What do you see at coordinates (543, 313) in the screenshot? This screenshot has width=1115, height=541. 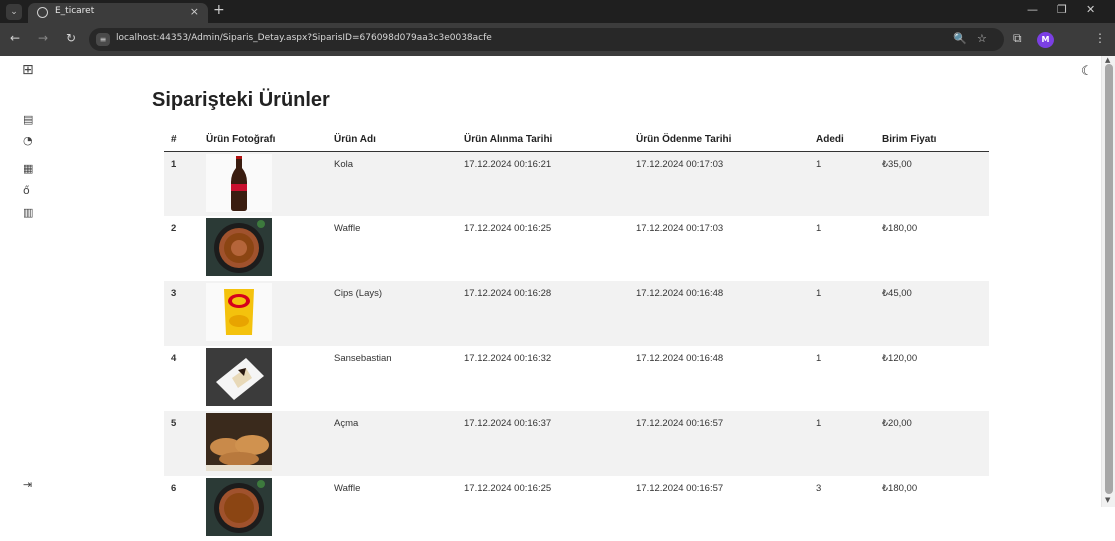 I see `bought-date: 17.12.2024 00:16:28` at bounding box center [543, 313].